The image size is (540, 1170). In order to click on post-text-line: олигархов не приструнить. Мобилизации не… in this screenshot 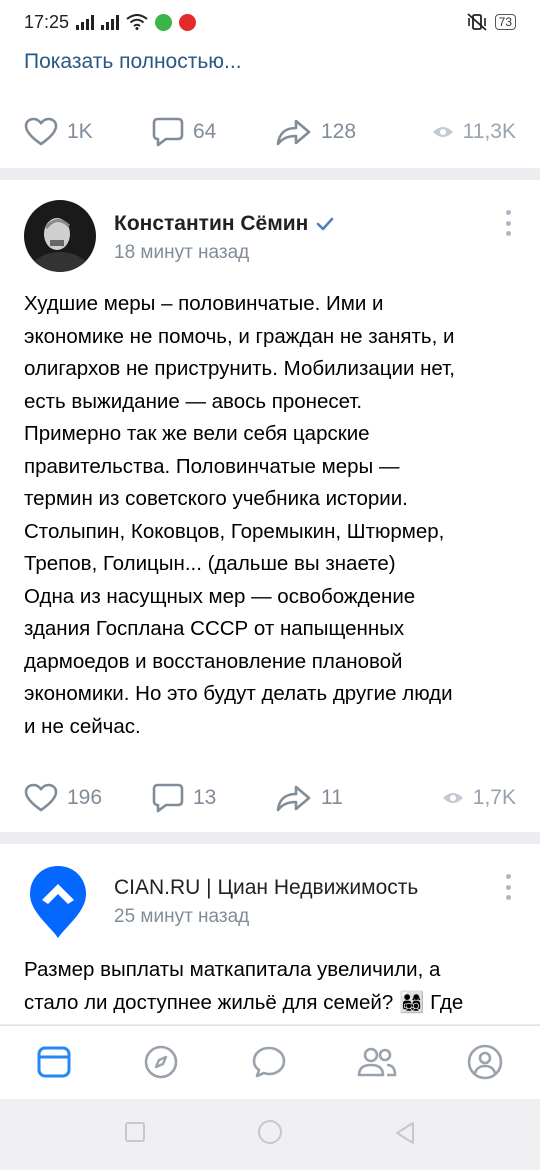, I will do `click(239, 368)`.